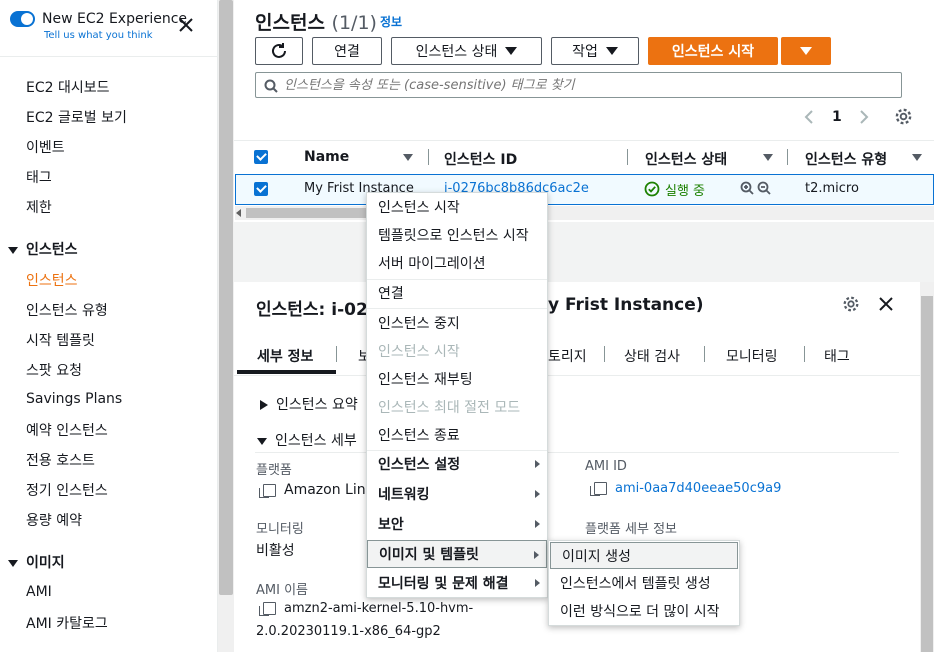  What do you see at coordinates (567, 356) in the screenshot?
I see `tab-storage: 토리지` at bounding box center [567, 356].